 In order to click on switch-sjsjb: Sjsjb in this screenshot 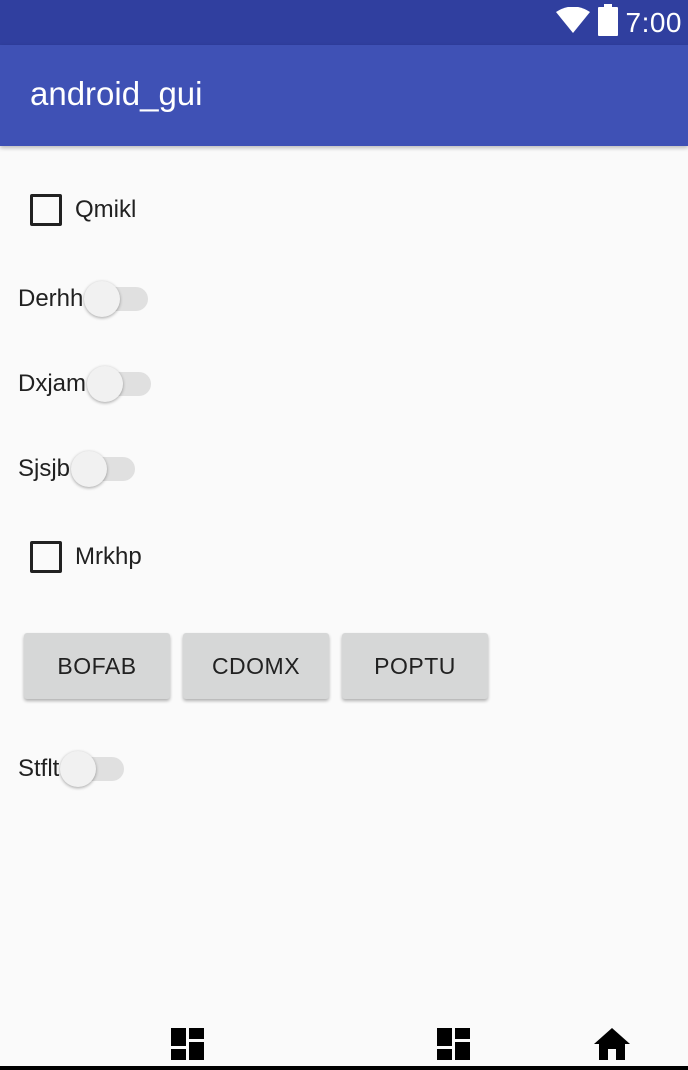, I will do `click(77, 469)`.